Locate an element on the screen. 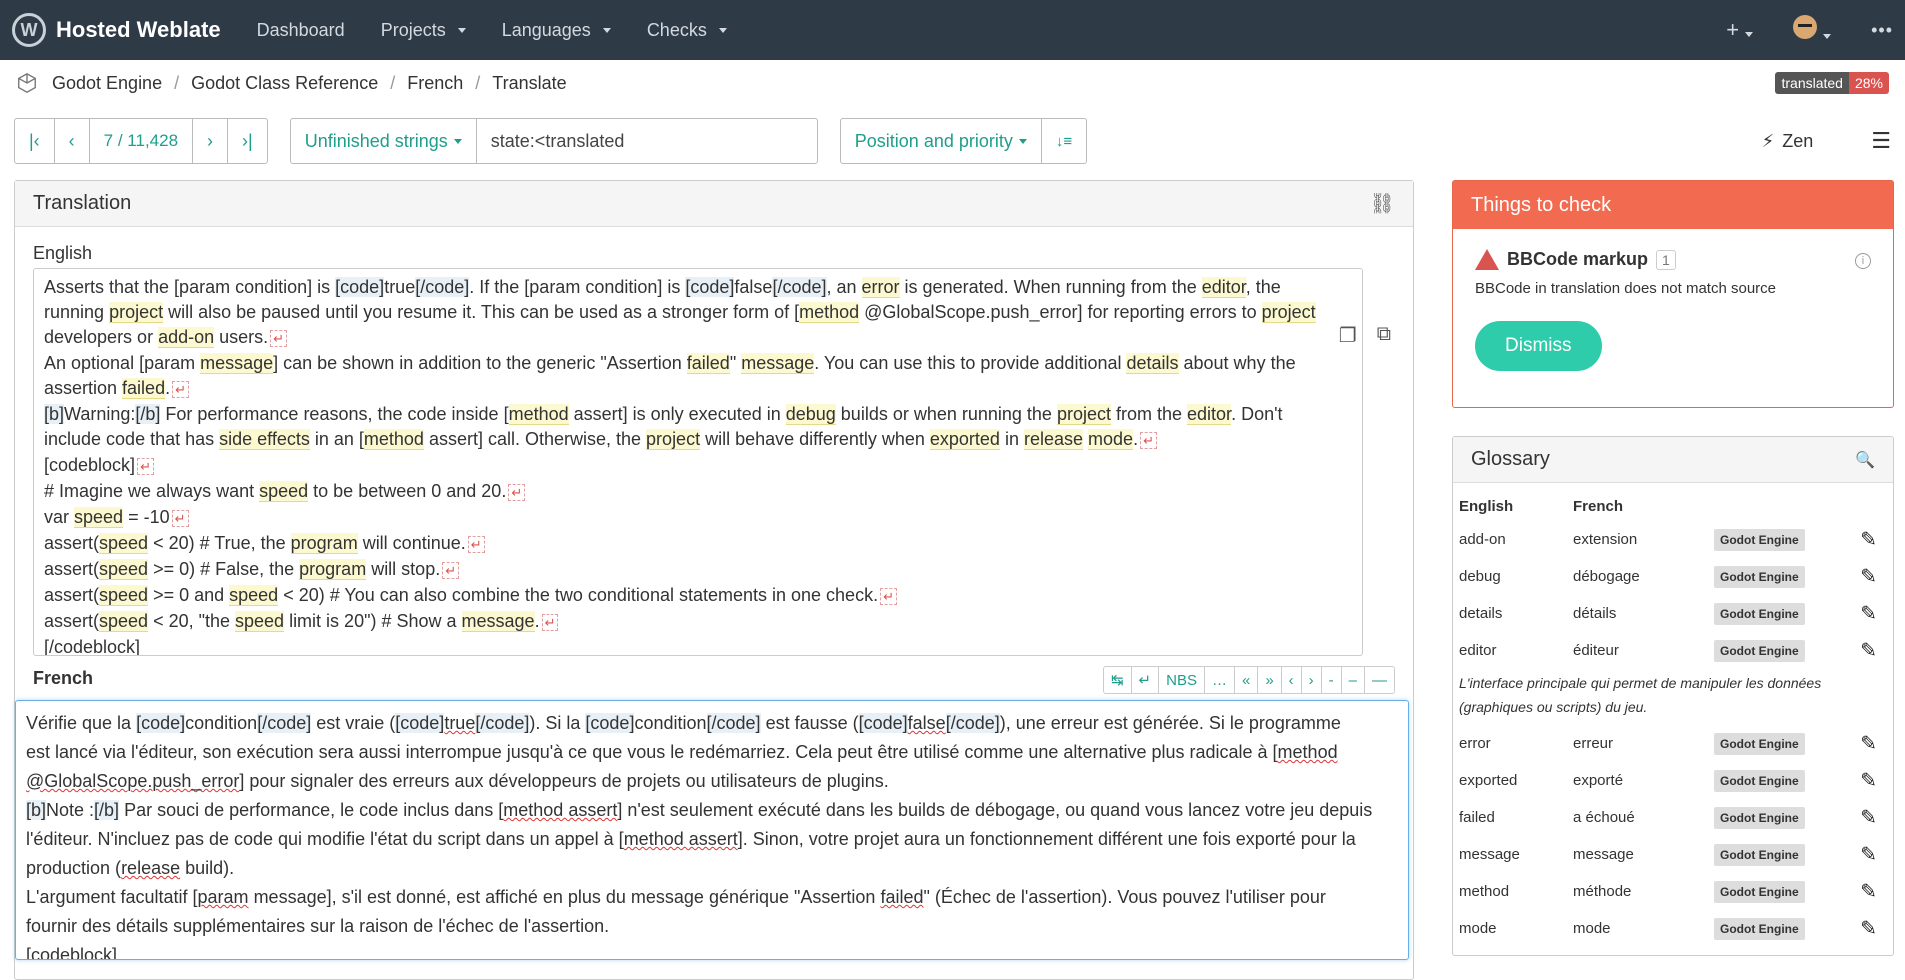 This screenshot has width=1905, height=980. insert-nbsp-button: NBS is located at coordinates (1182, 680).